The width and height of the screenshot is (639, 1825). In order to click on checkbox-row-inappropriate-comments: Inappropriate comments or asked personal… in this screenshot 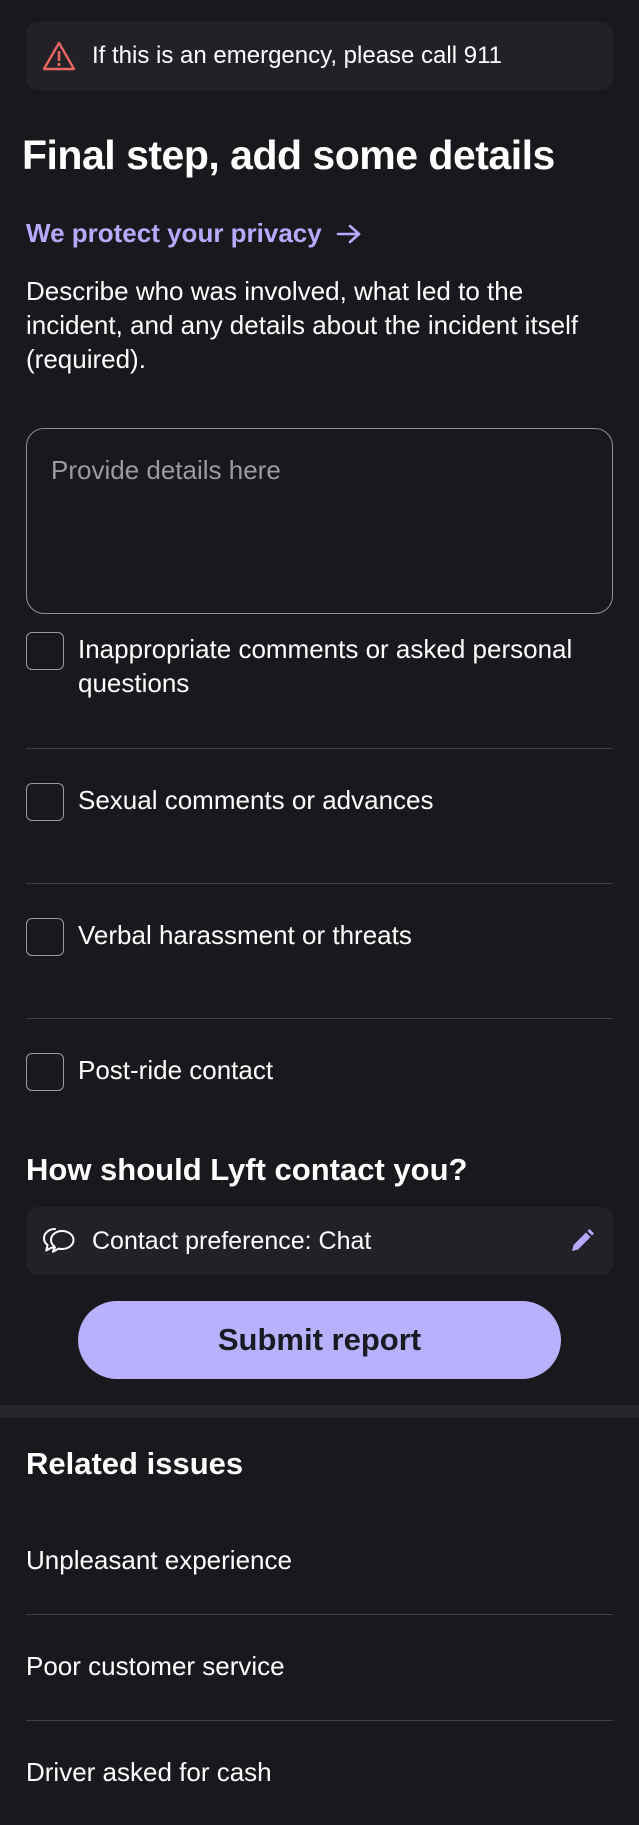, I will do `click(319, 666)`.